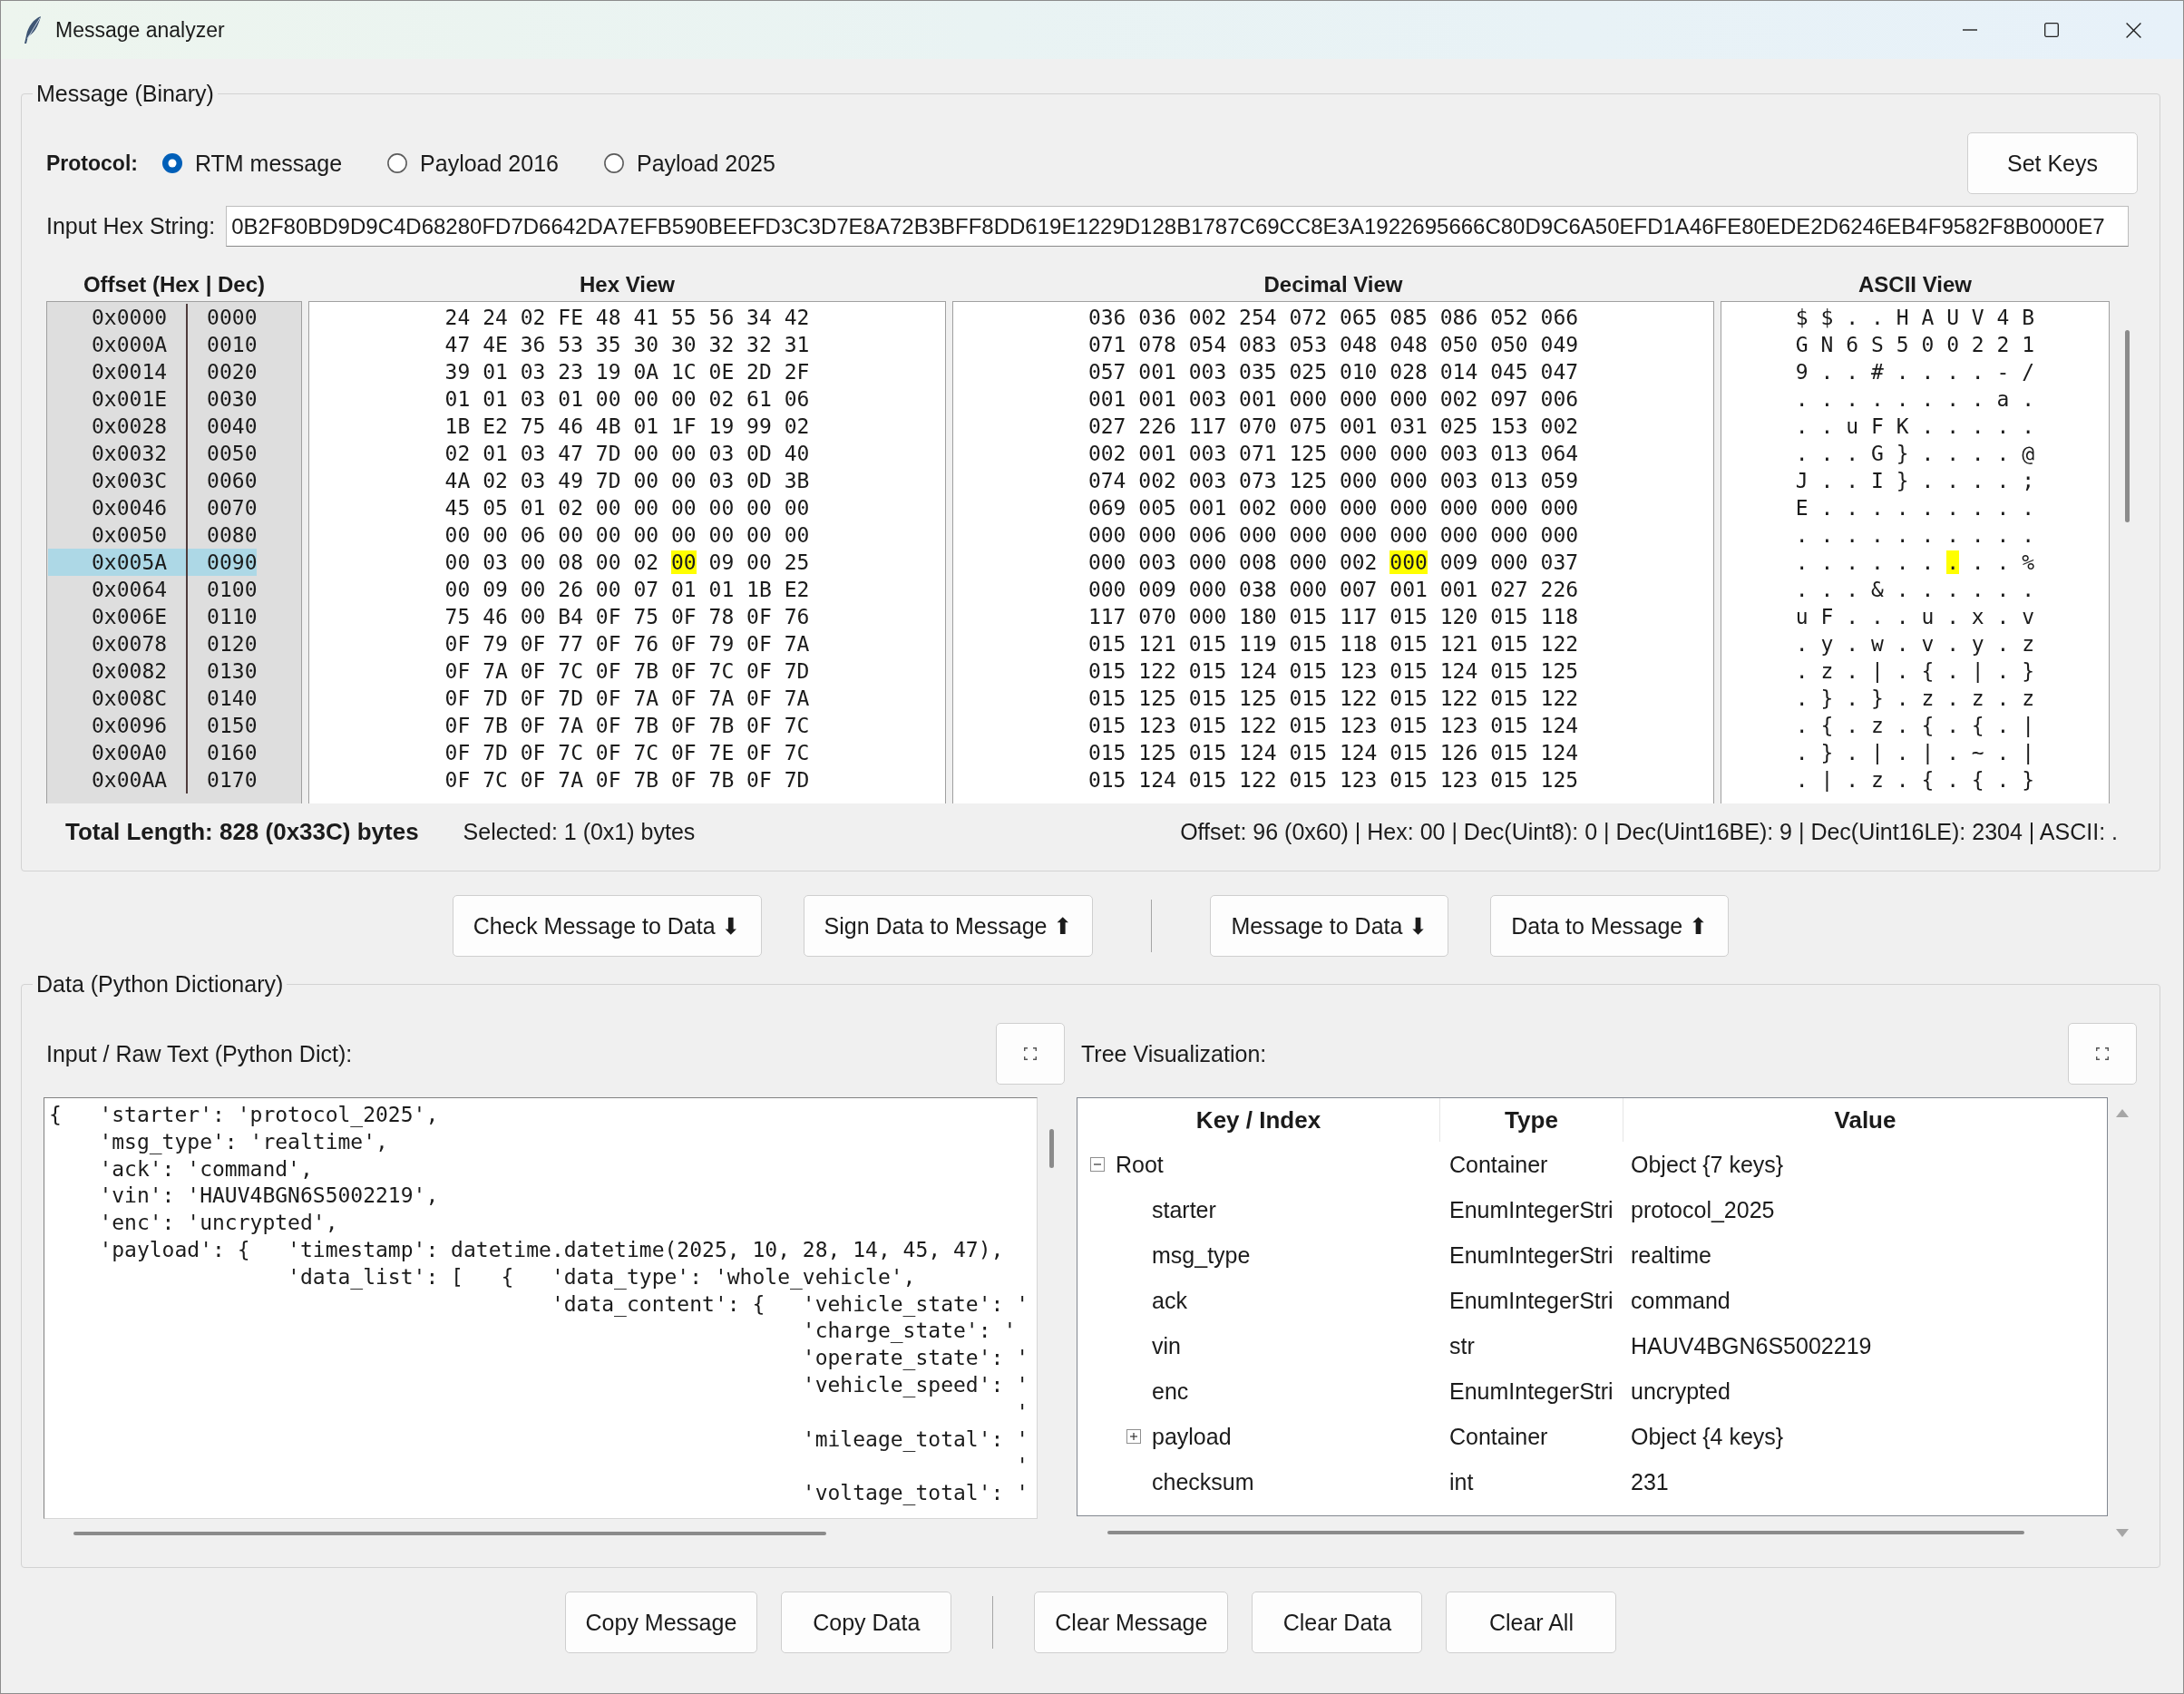 This screenshot has height=1694, width=2184. What do you see at coordinates (130, 699) in the screenshot?
I see `offset-hex: 0x008C` at bounding box center [130, 699].